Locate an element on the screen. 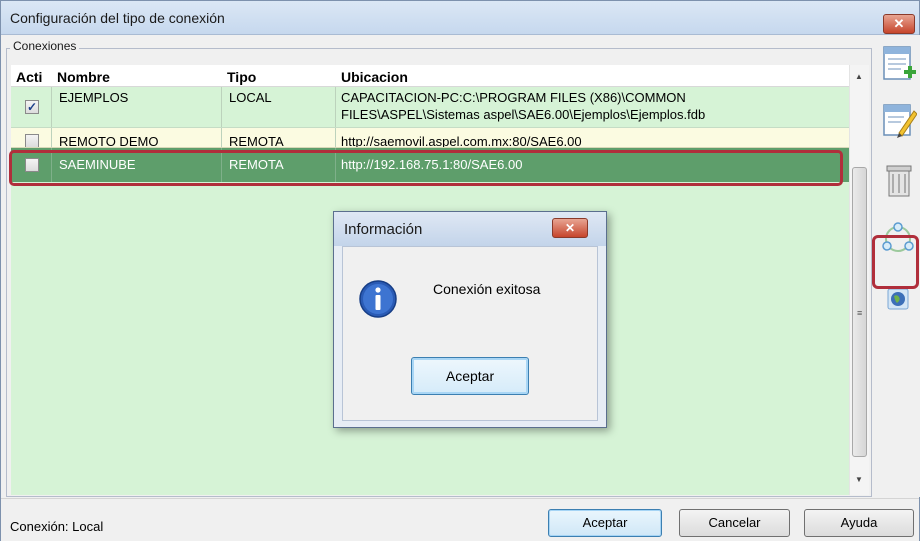  title-bar: Configuración del tipo de conexión ✕ is located at coordinates (460, 18).